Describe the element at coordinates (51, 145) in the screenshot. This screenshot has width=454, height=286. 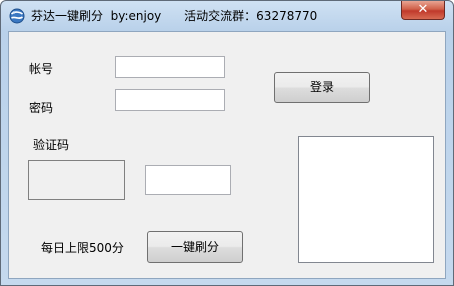
I see `captcha-label: 验证码` at that location.